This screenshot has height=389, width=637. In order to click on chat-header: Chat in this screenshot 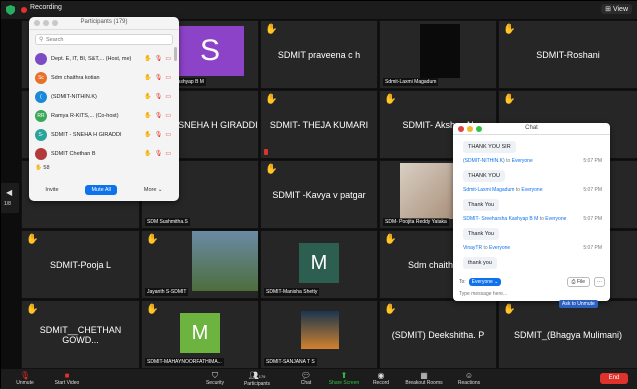, I will do `click(531, 129)`.